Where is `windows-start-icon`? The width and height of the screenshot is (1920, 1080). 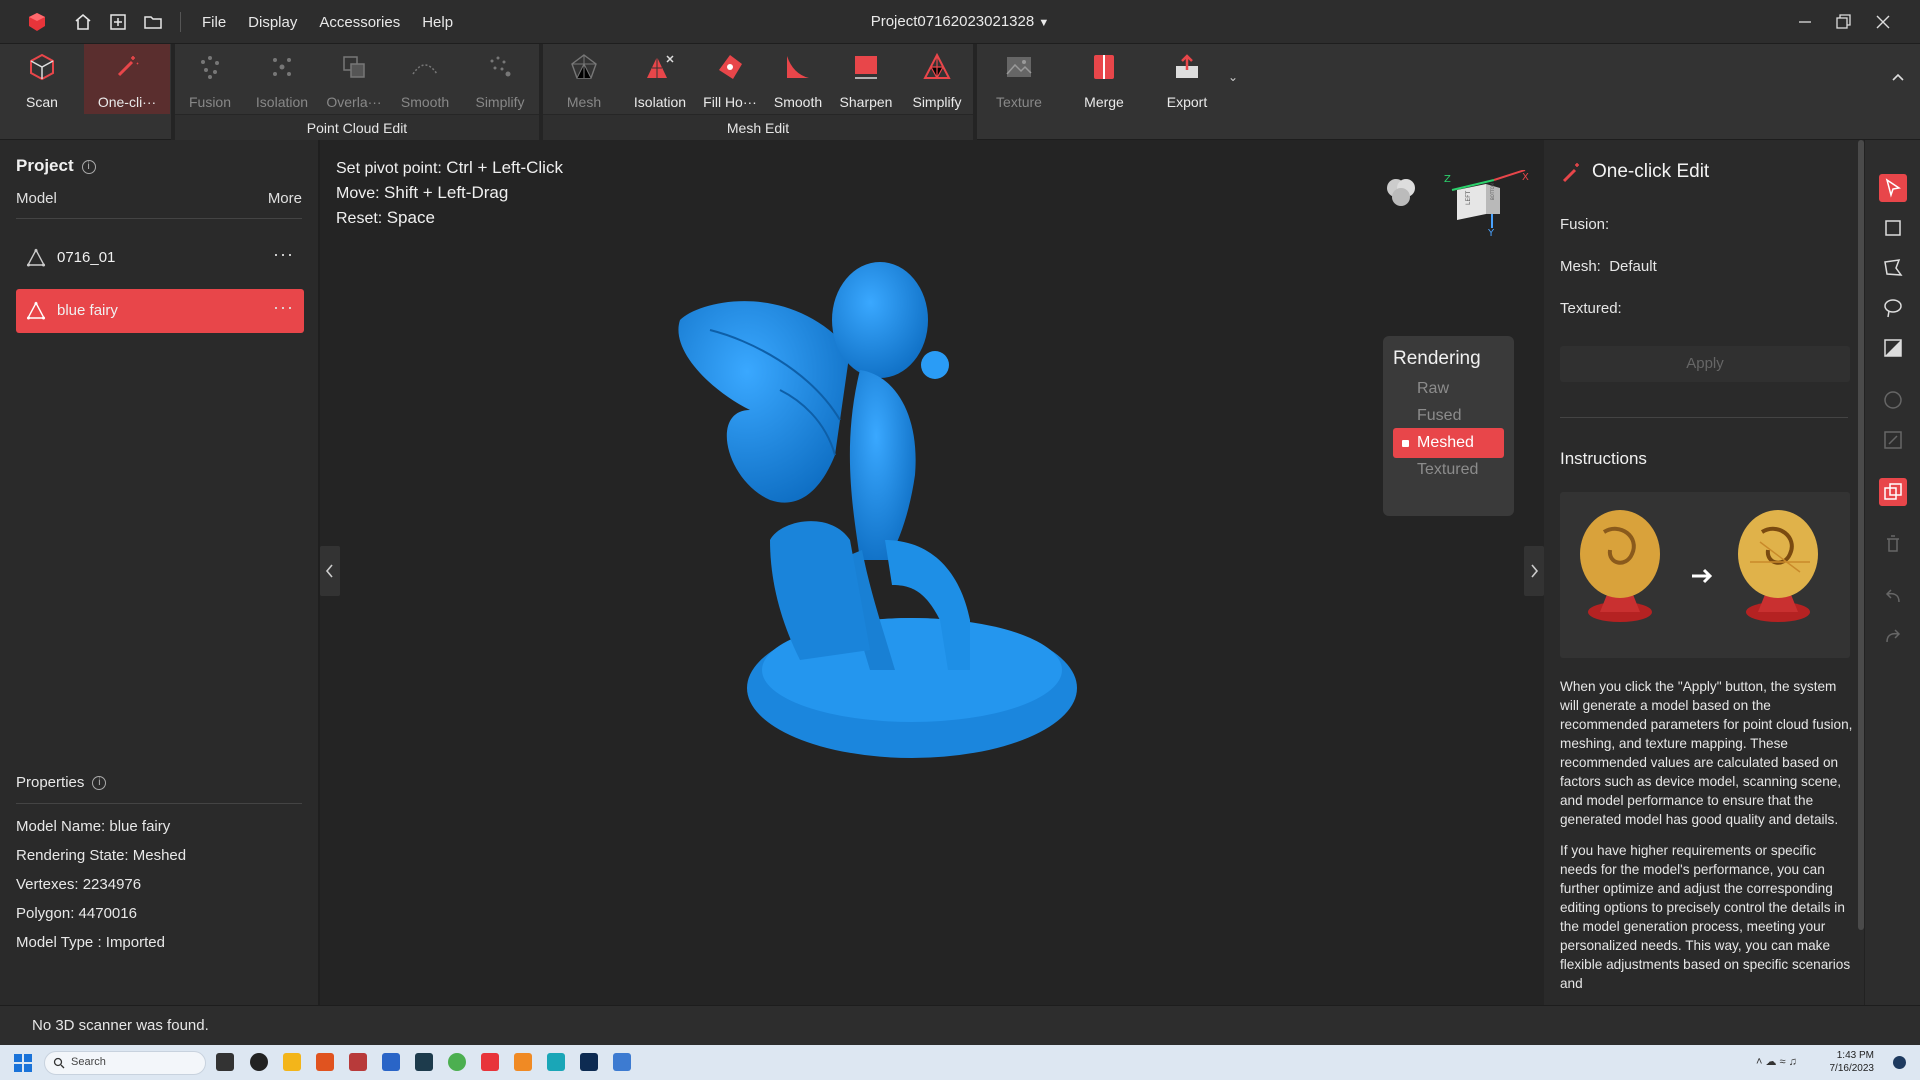
windows-start-icon is located at coordinates (23, 1063).